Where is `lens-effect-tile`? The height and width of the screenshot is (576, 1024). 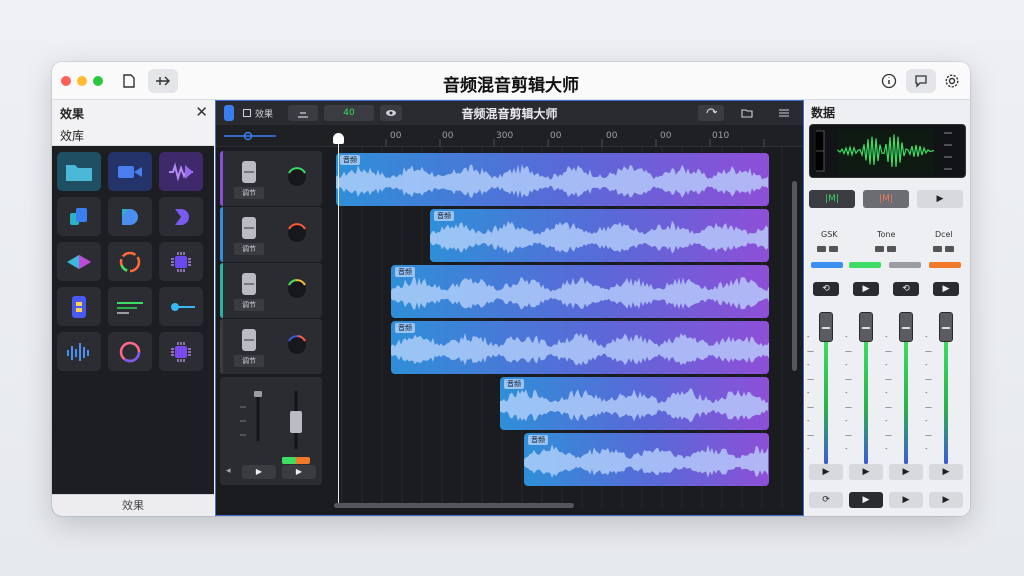
lens-effect-tile is located at coordinates (79, 261).